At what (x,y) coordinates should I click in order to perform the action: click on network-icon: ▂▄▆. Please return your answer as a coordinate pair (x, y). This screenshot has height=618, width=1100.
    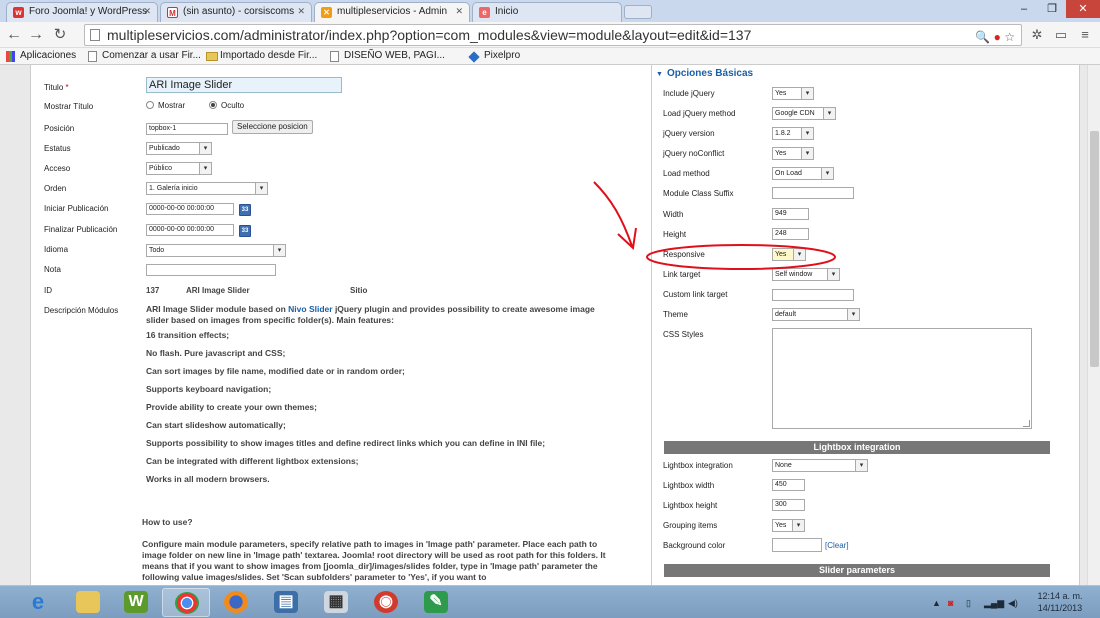
    Looking at the image, I should click on (994, 603).